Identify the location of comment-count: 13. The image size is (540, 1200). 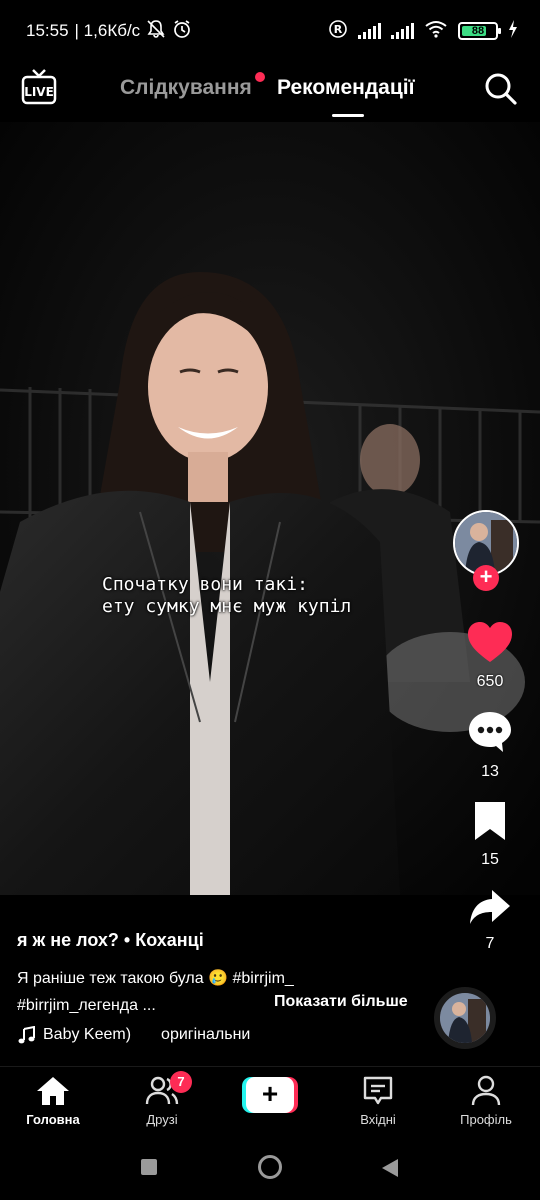
(490, 771).